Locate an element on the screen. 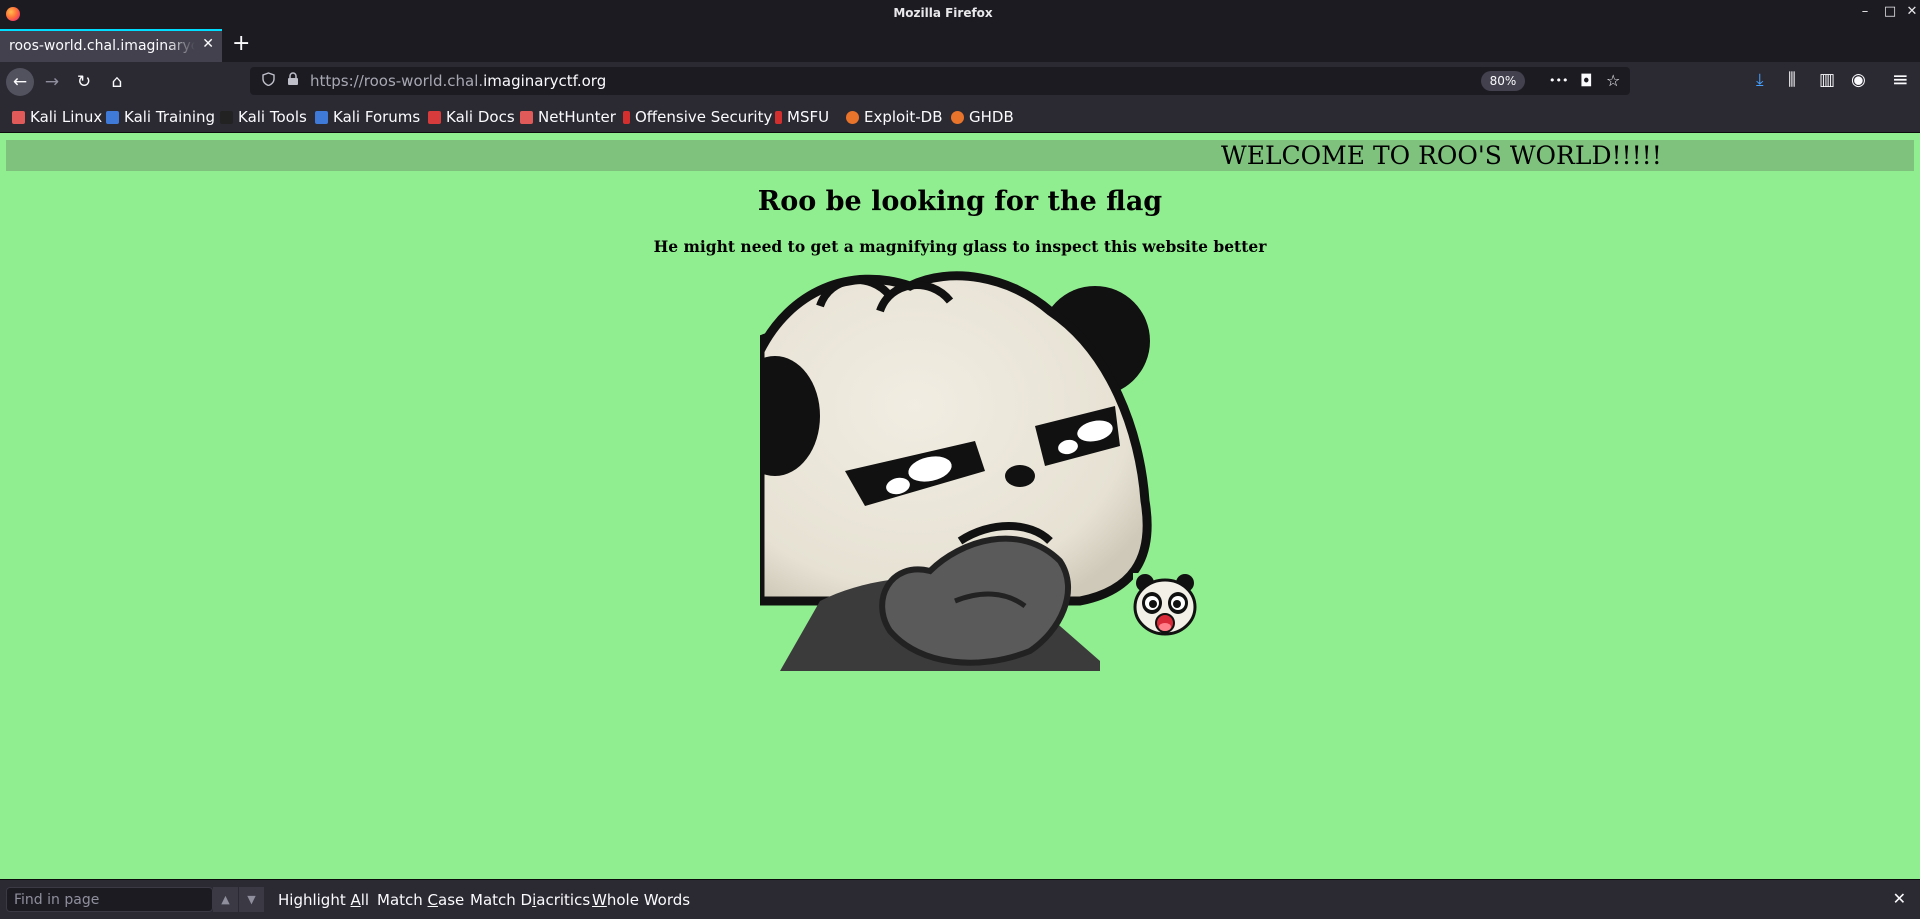  bookmark-label: Kali Linux is located at coordinates (66, 117).